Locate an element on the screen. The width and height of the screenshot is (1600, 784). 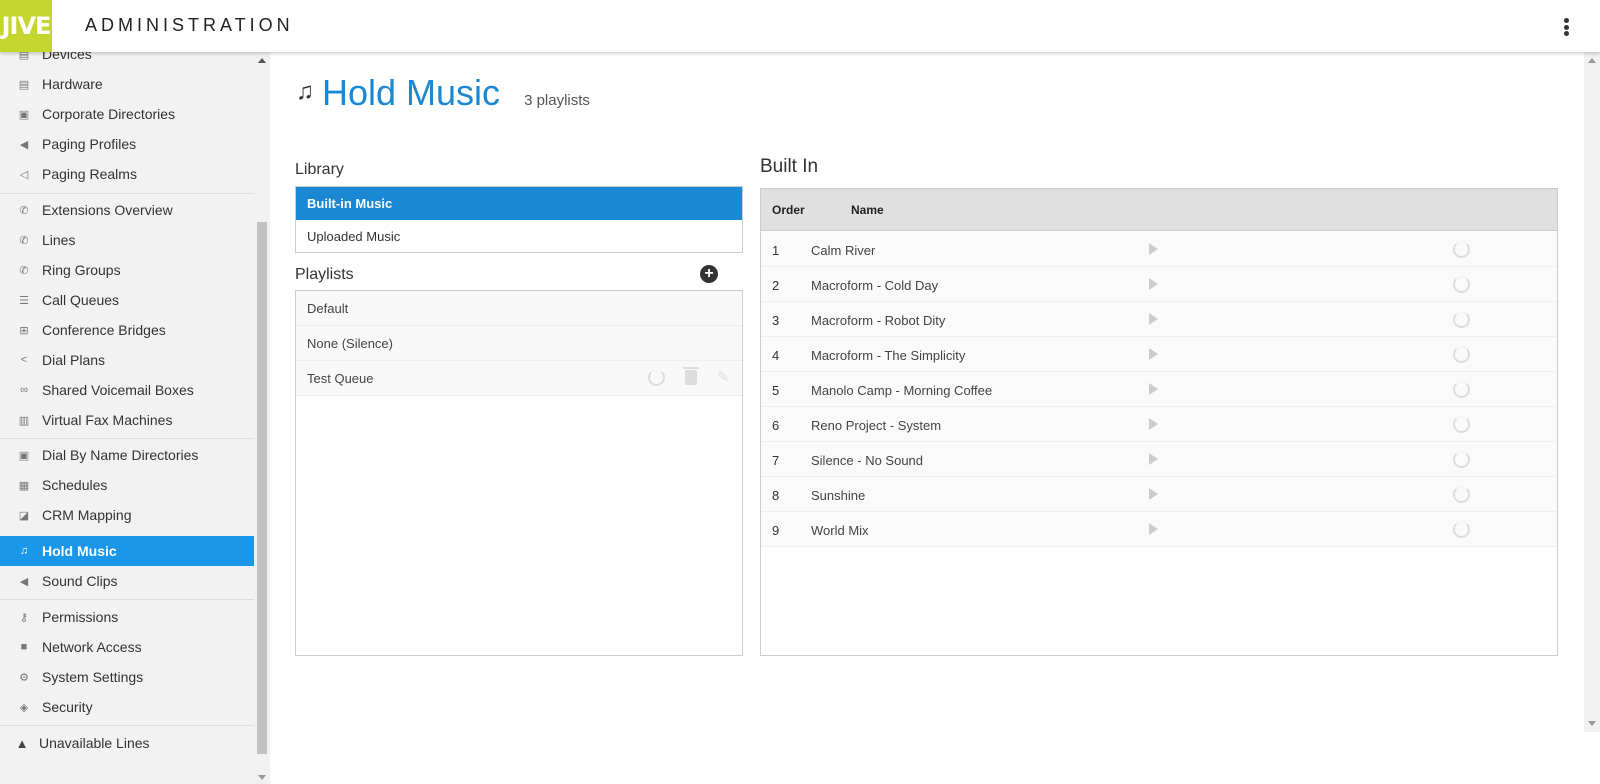
sidebar-item-dial-plans: < Dial Plans is located at coordinates (127, 360).